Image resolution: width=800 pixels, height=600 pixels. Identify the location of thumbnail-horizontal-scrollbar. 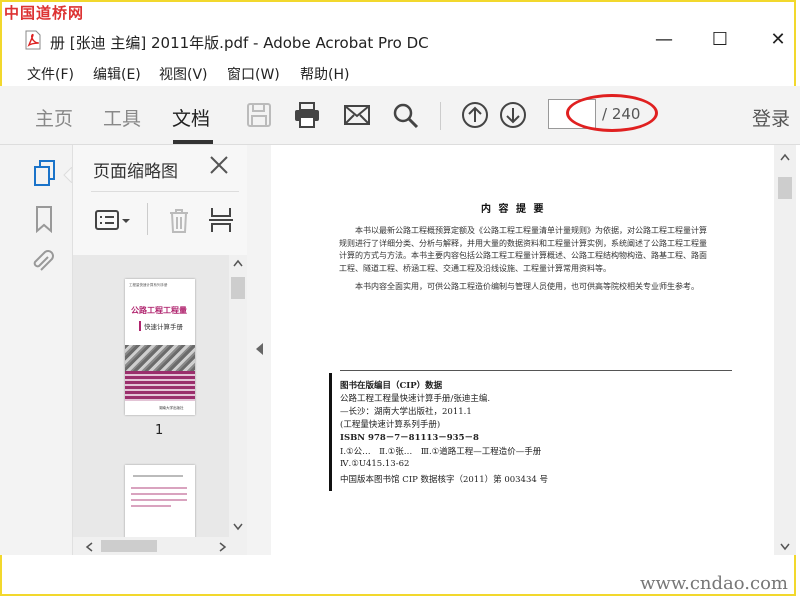
(160, 546).